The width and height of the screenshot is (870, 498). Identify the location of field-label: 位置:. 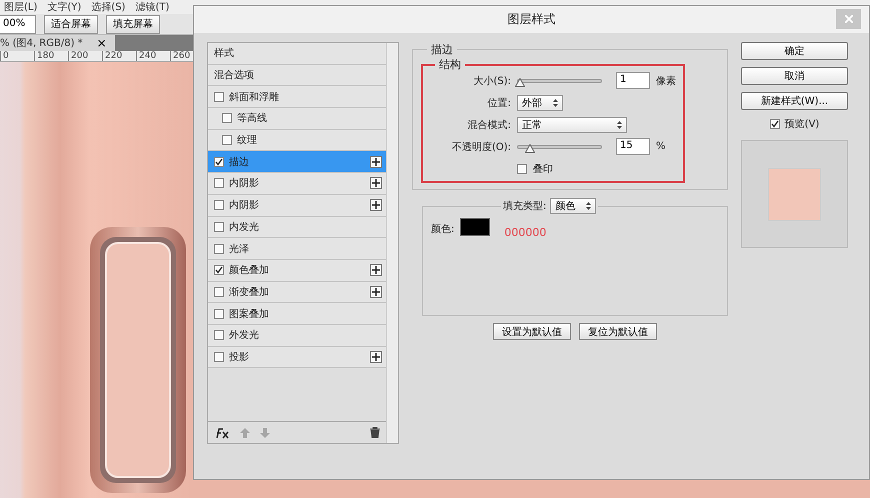
(498, 103).